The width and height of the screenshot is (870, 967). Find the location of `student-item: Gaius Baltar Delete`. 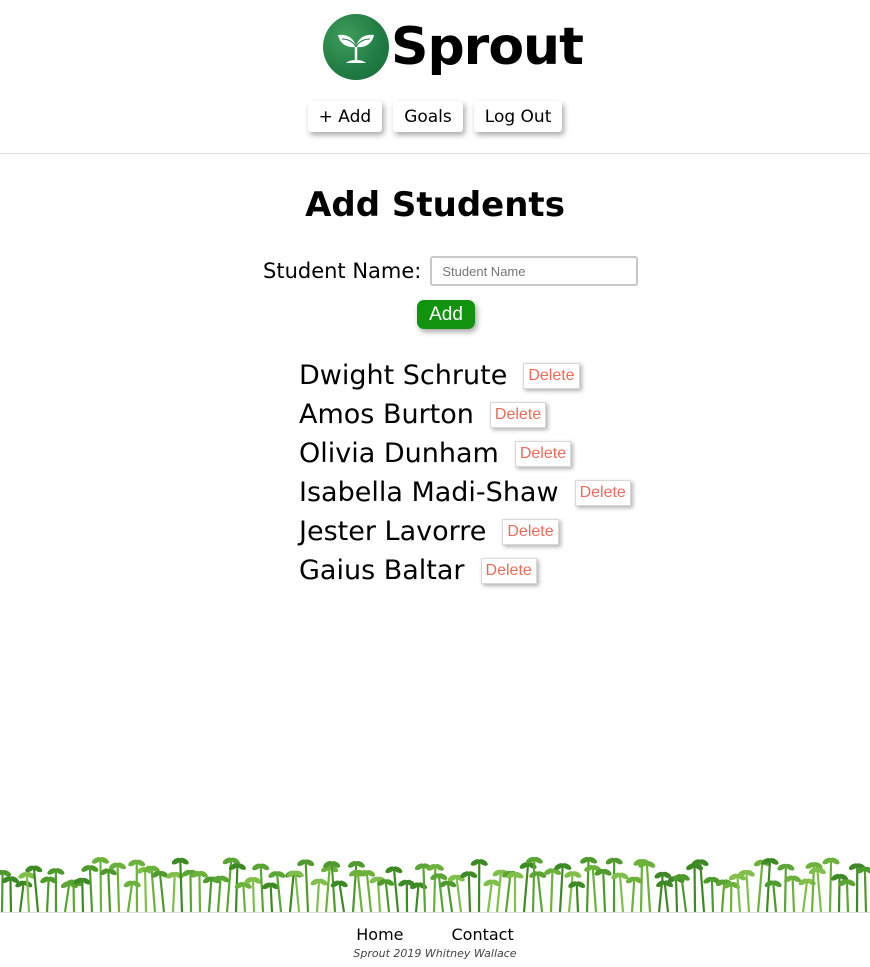

student-item: Gaius Baltar Delete is located at coordinates (465, 570).